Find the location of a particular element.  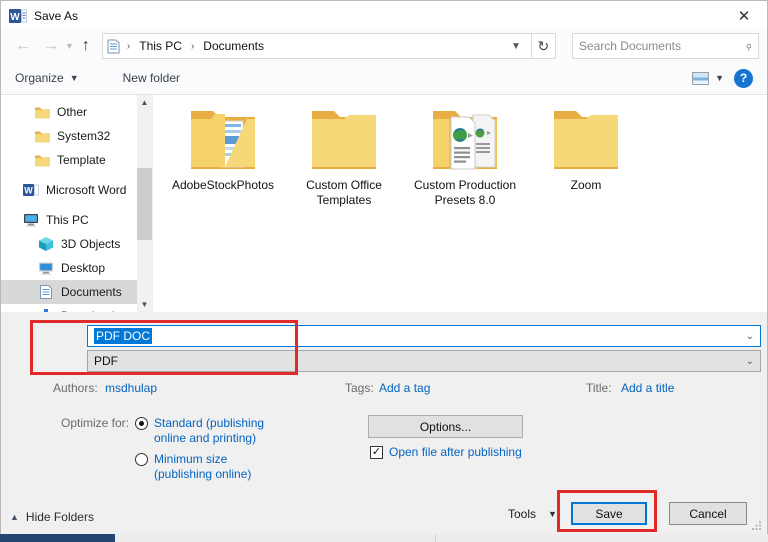

3d-cube-icon is located at coordinates (46, 244).